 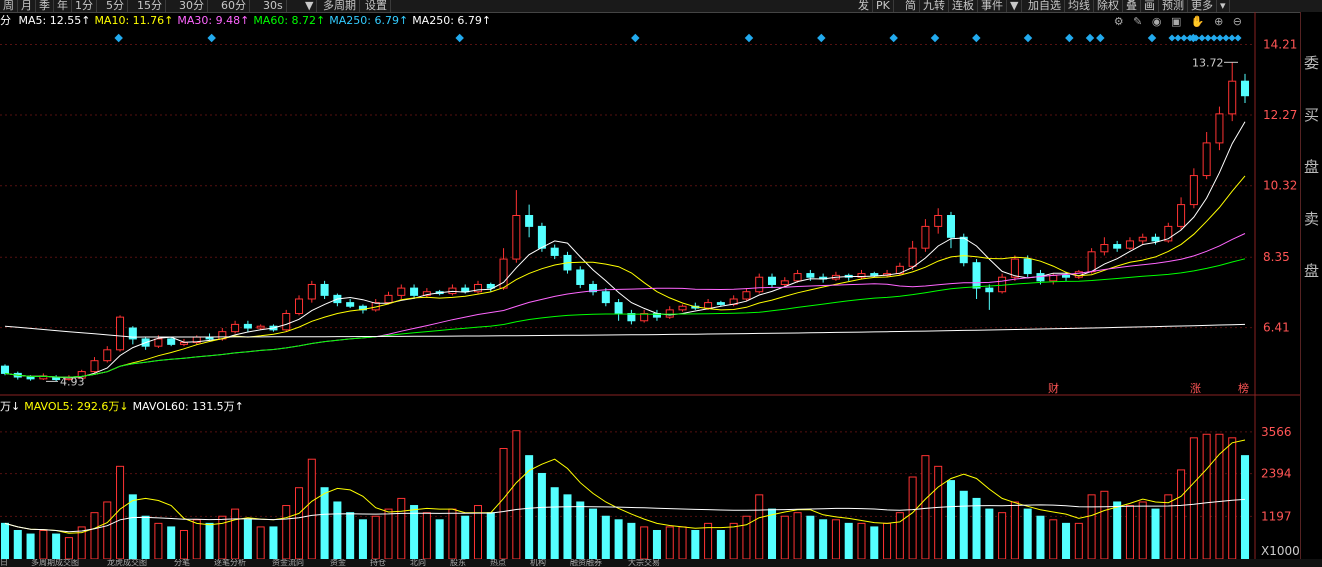 What do you see at coordinates (1202, 6) in the screenshot?
I see `toolbar-btn-right-13: 更多` at bounding box center [1202, 6].